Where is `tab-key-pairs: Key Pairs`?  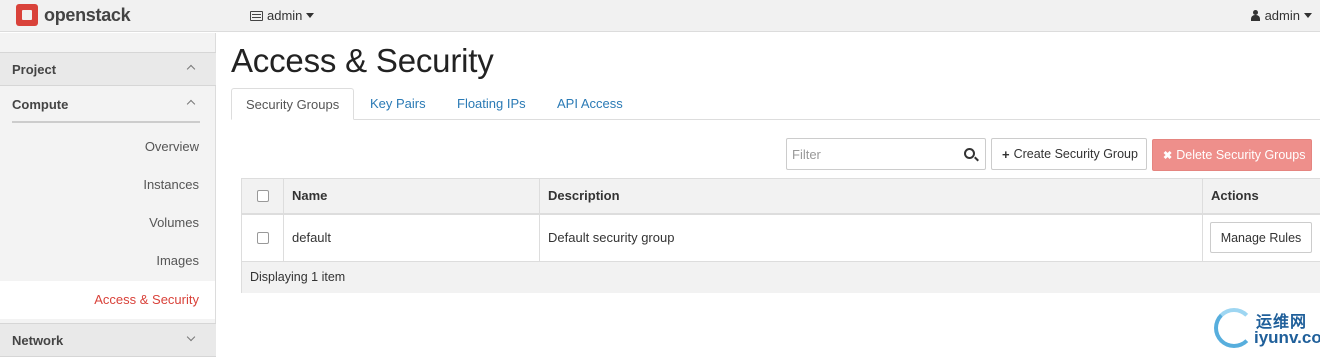
tab-key-pairs: Key Pairs is located at coordinates (398, 104).